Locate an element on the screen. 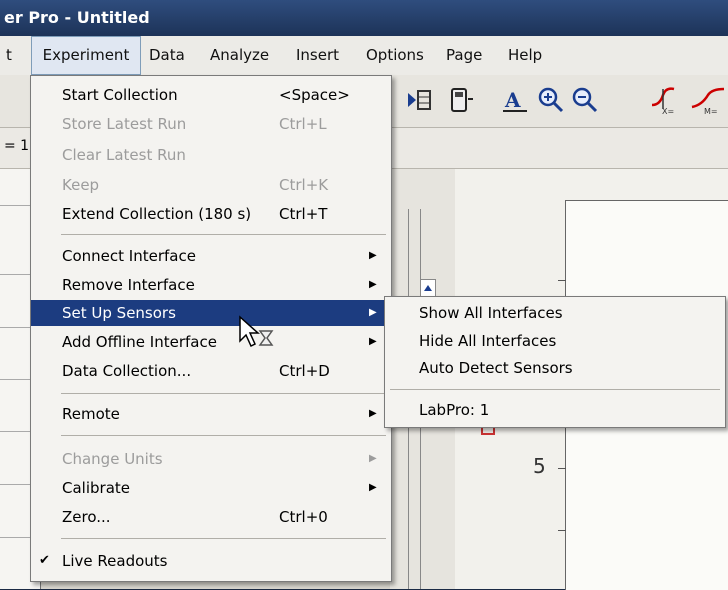 The height and width of the screenshot is (590, 728). triangle-up-icon is located at coordinates (428, 288).